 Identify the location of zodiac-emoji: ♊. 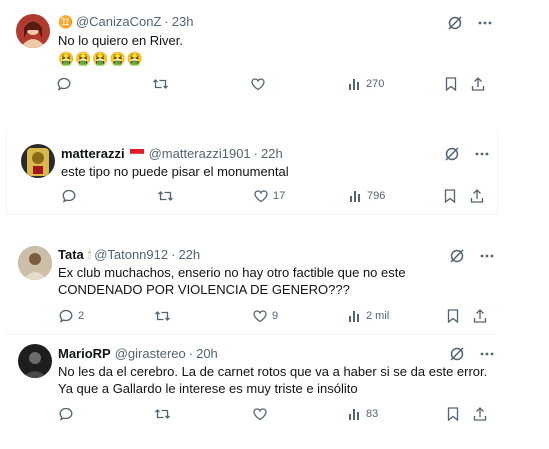
(65, 21).